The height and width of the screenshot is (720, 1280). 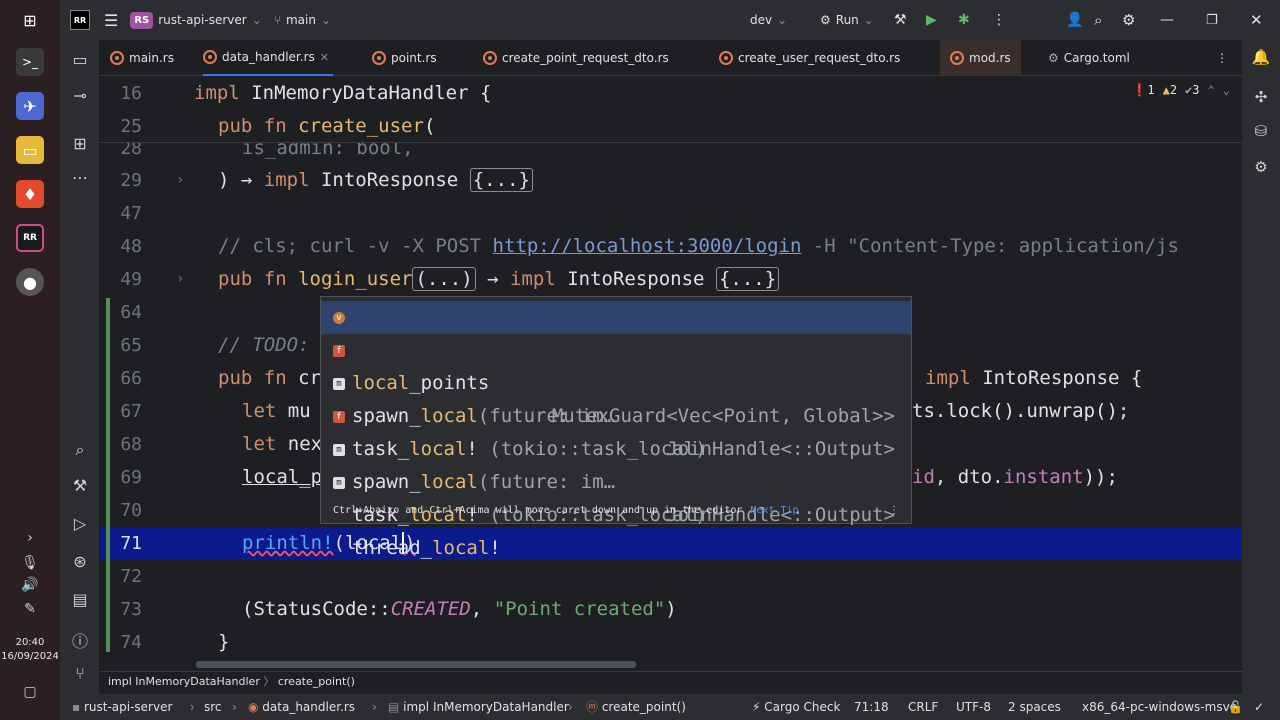 What do you see at coordinates (774, 510) in the screenshot?
I see `next-tip-link: Next Tip` at bounding box center [774, 510].